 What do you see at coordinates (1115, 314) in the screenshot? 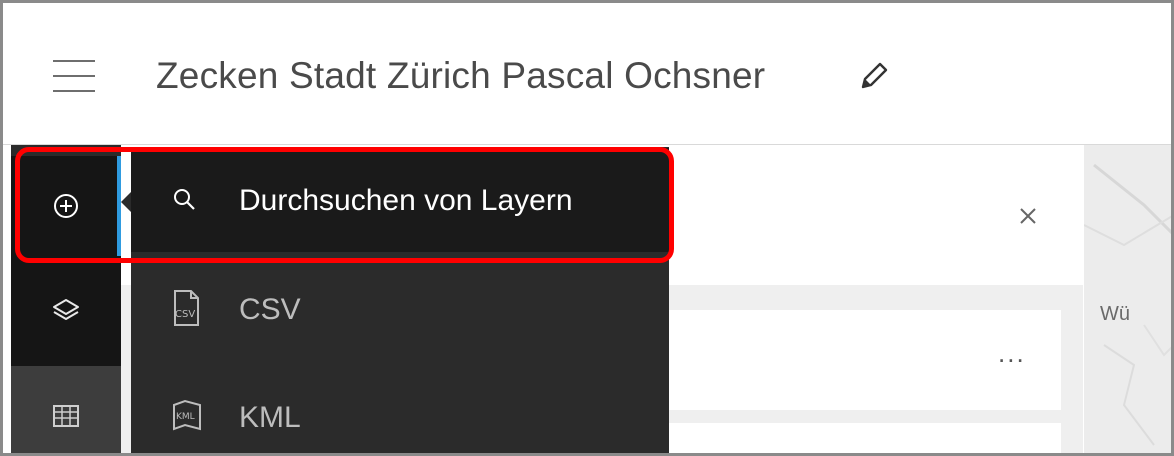
I see `map-place-label: Wü` at bounding box center [1115, 314].